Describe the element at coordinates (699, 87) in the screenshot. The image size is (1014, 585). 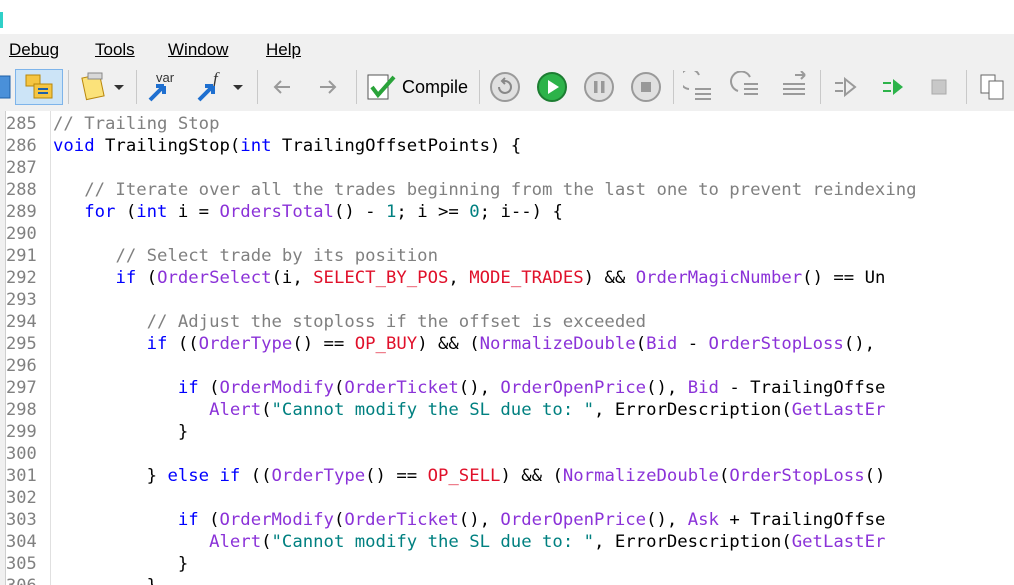
I see `step-into-button` at that location.